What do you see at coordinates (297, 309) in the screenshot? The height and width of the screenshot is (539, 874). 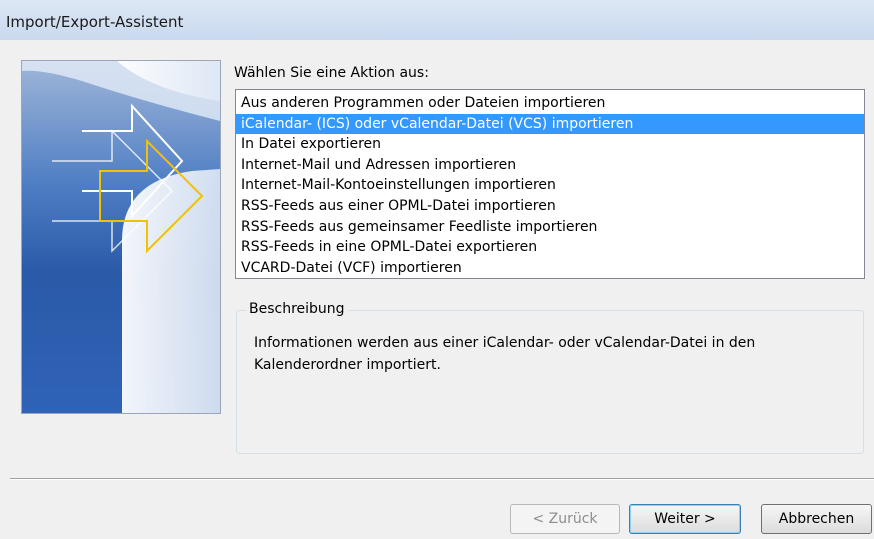 I see `description-label: Beschreibung` at bounding box center [297, 309].